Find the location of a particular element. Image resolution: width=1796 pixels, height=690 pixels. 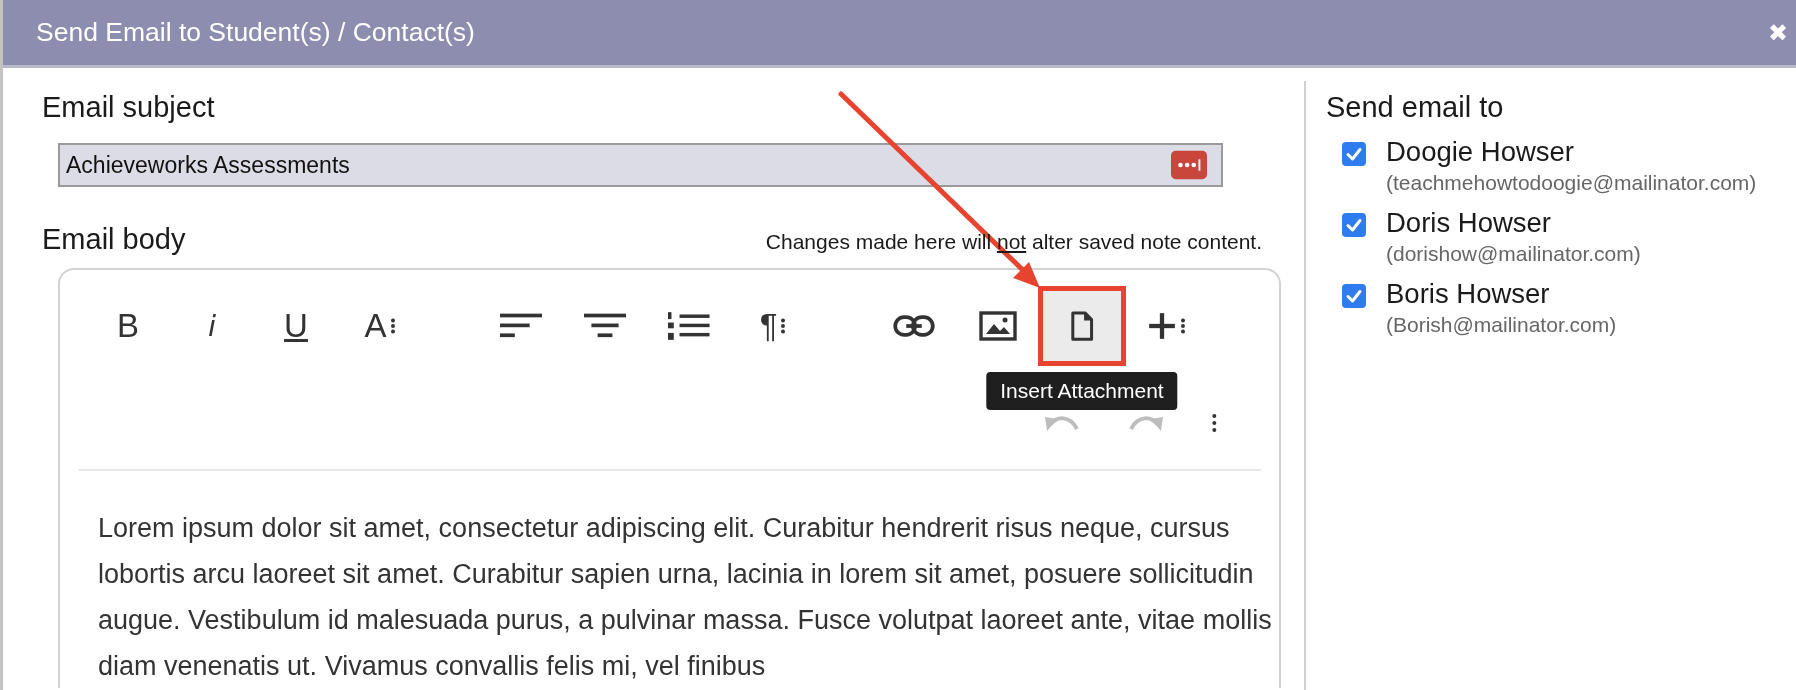

undo-icon is located at coordinates (1062, 423).